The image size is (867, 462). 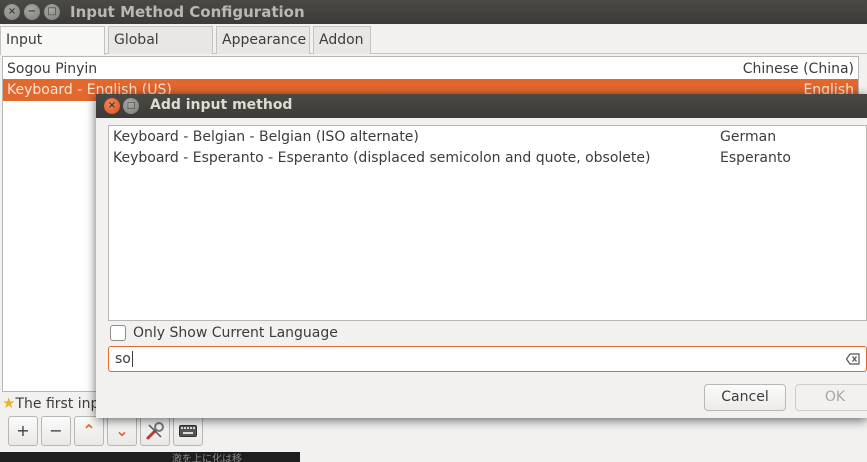 I want to click on window-titlebar: × − □ Input Method Configuration, so click(x=433, y=12).